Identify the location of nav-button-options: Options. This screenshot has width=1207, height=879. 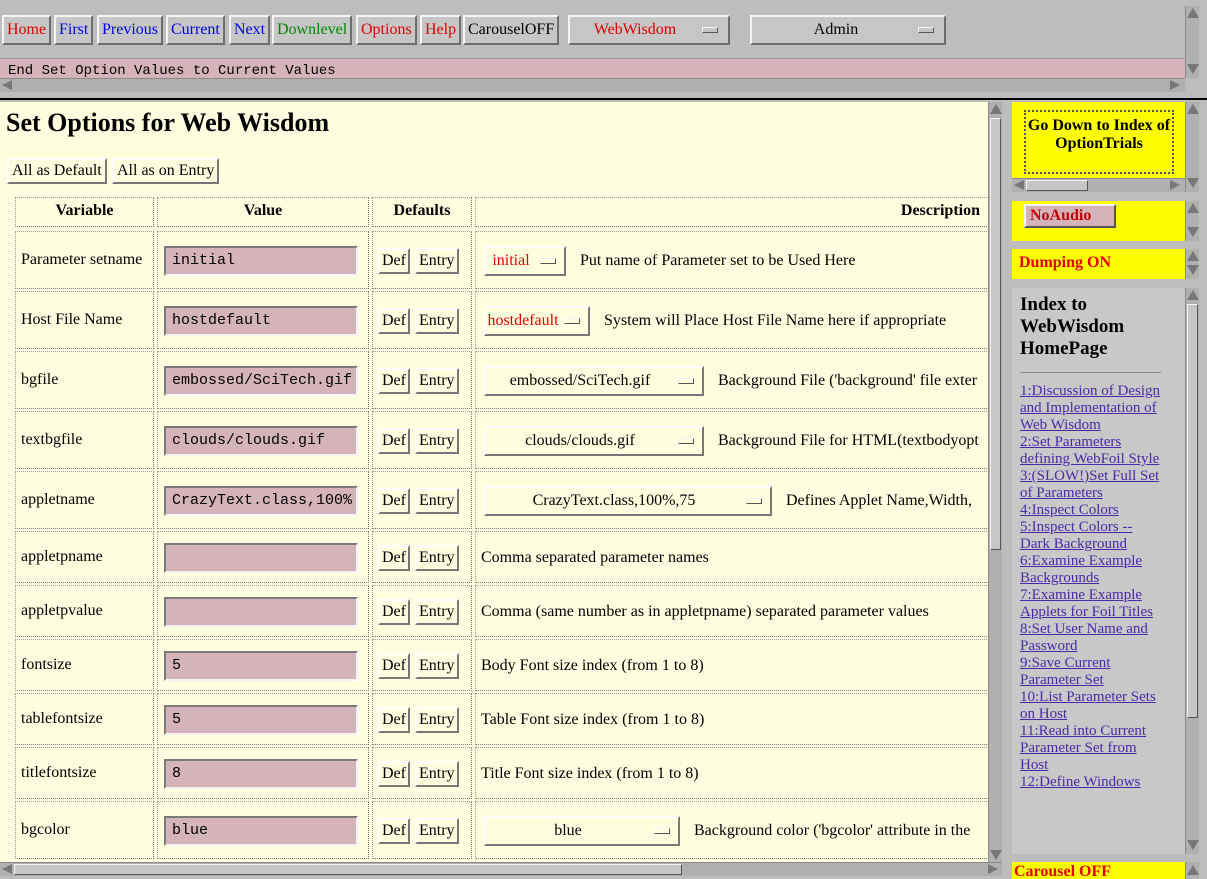
(386, 30).